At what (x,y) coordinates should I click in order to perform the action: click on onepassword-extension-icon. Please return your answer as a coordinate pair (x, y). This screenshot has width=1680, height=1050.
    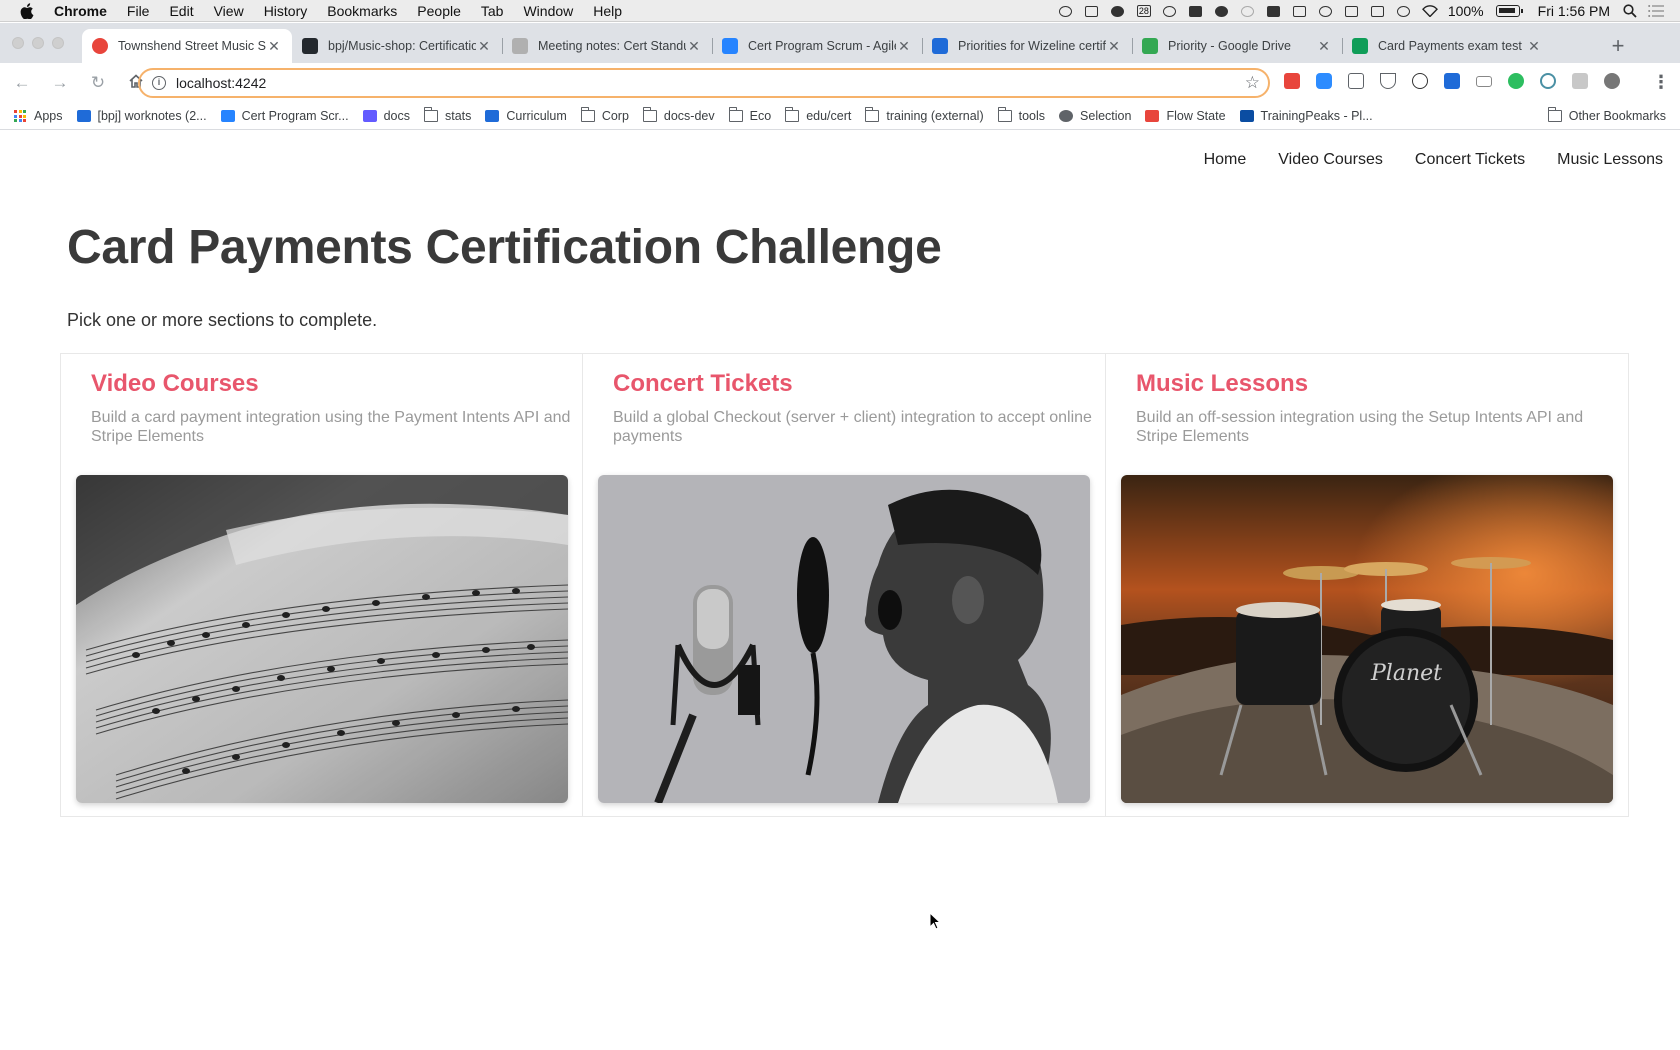
    Looking at the image, I should click on (1420, 81).